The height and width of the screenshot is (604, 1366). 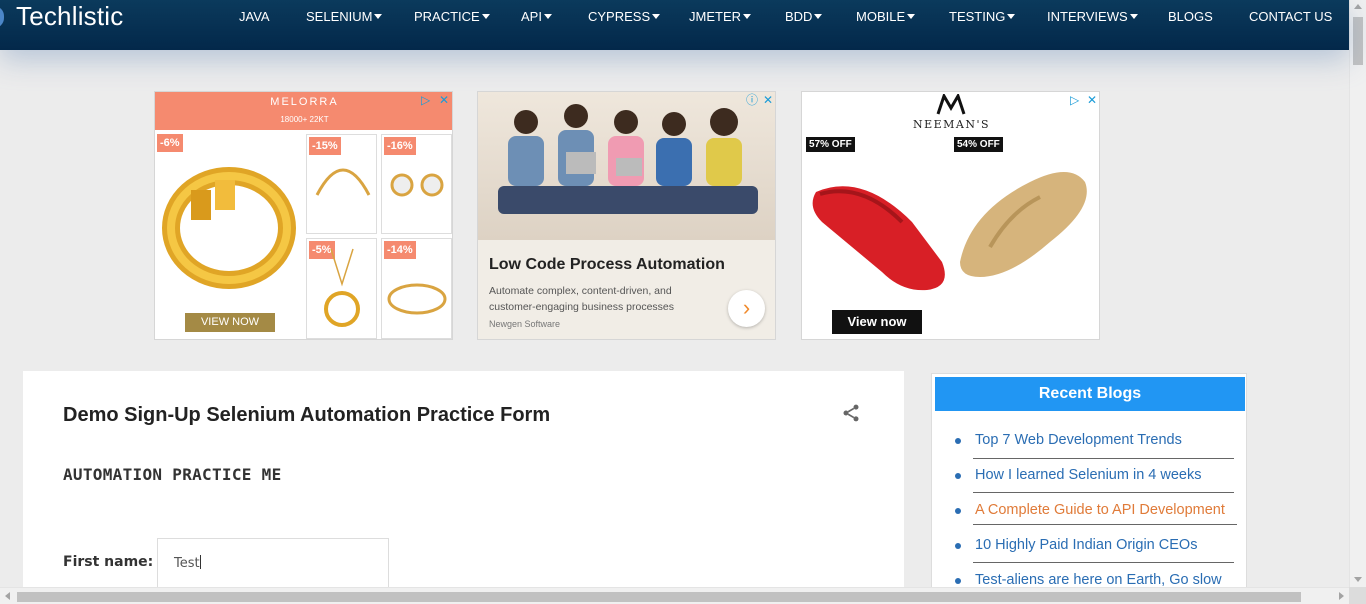 I want to click on ad-newgen-title: Low Code Process Automation, so click(x=607, y=265).